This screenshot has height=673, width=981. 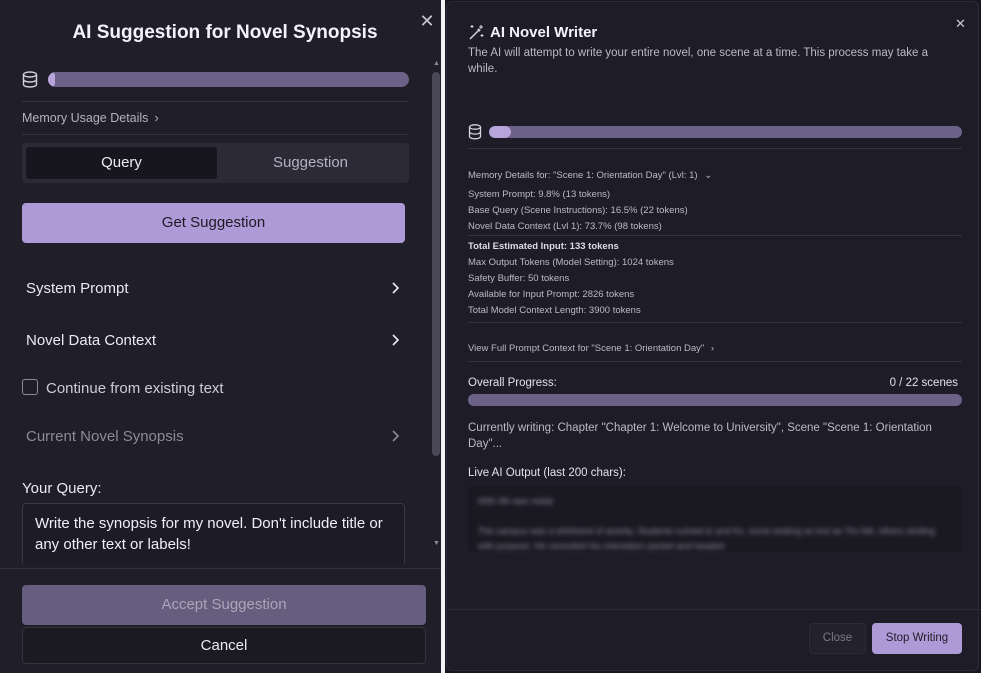 I want to click on tab-suggestion: Suggestion, so click(x=310, y=163).